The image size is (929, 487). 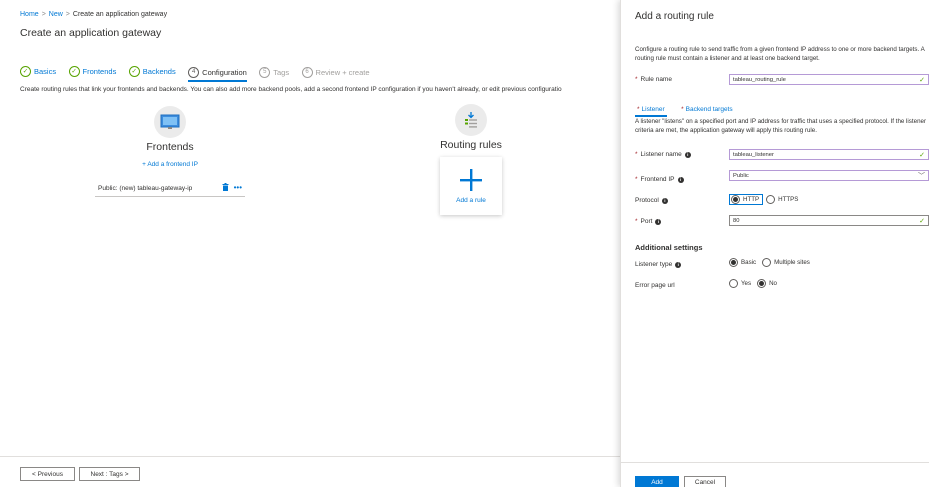 I want to click on routing-rules-section: Routing rules Add a rule, so click(x=471, y=159).